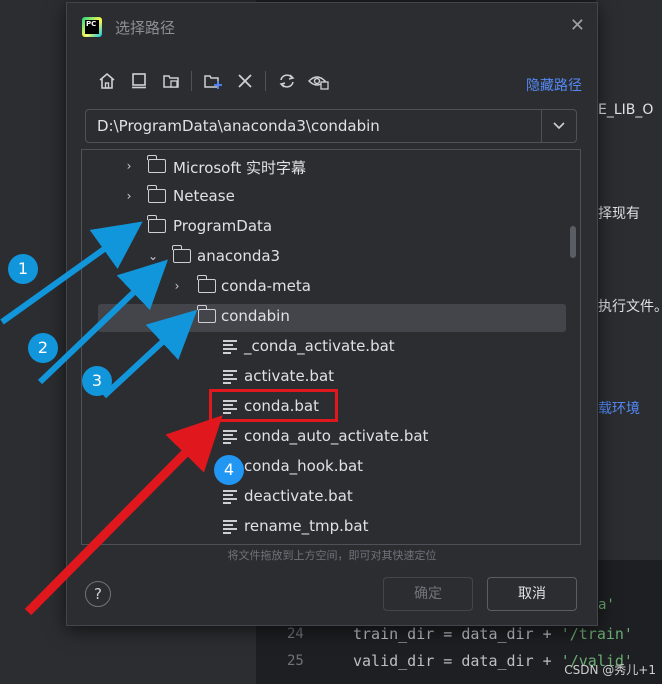 This screenshot has height=684, width=662. What do you see at coordinates (610, 670) in the screenshot?
I see `watermark: CSDN @秀儿+1` at bounding box center [610, 670].